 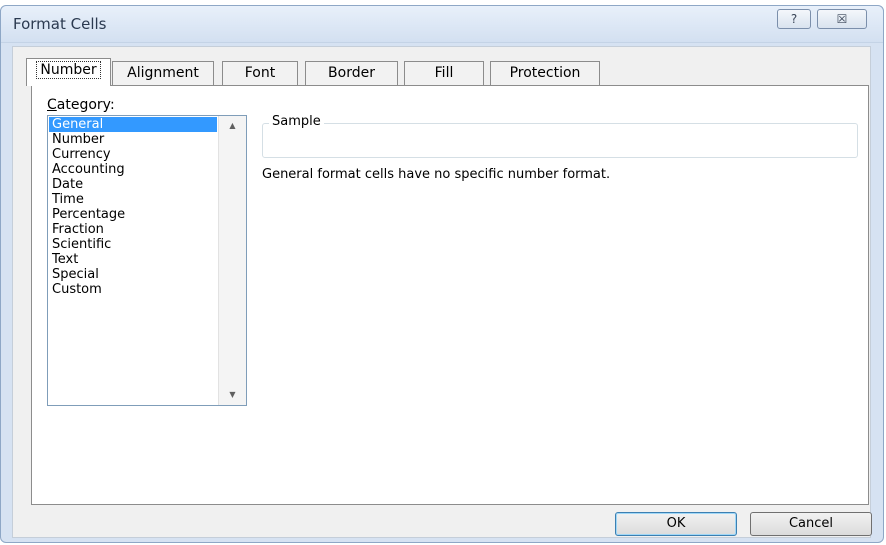 I want to click on window-title: Format Cells, so click(x=60, y=24).